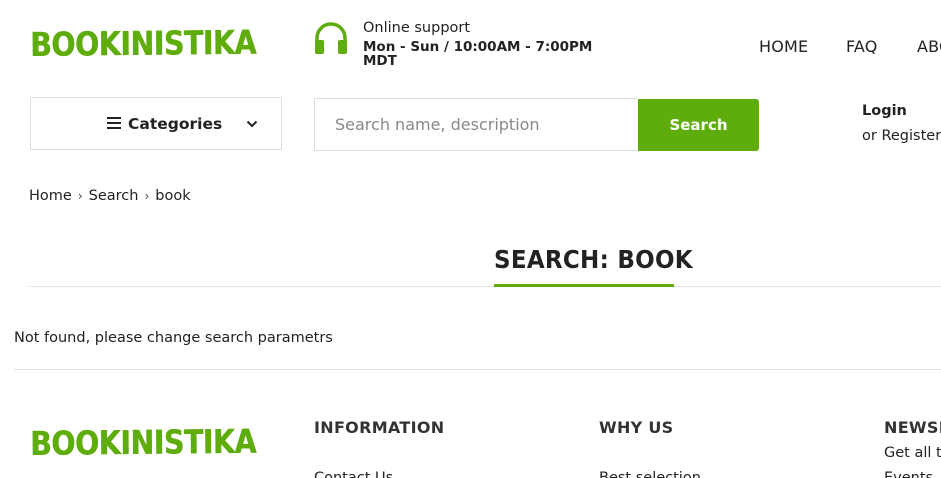  I want to click on footer-link-contact: Contact Us, so click(353, 474).